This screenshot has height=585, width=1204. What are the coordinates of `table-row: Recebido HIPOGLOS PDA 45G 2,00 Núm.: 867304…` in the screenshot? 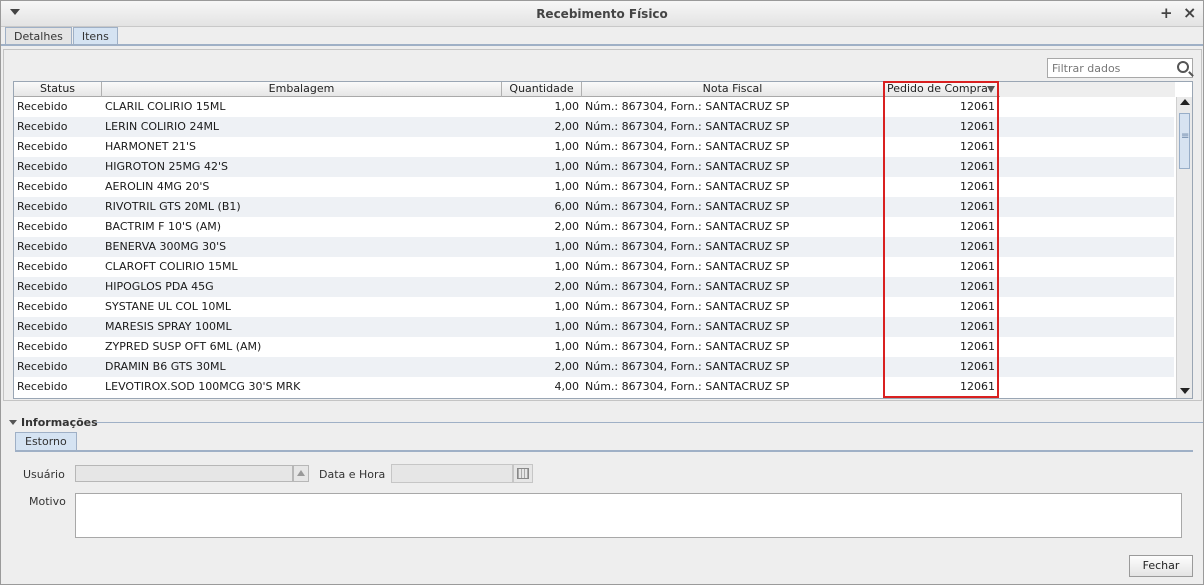 It's located at (594, 287).